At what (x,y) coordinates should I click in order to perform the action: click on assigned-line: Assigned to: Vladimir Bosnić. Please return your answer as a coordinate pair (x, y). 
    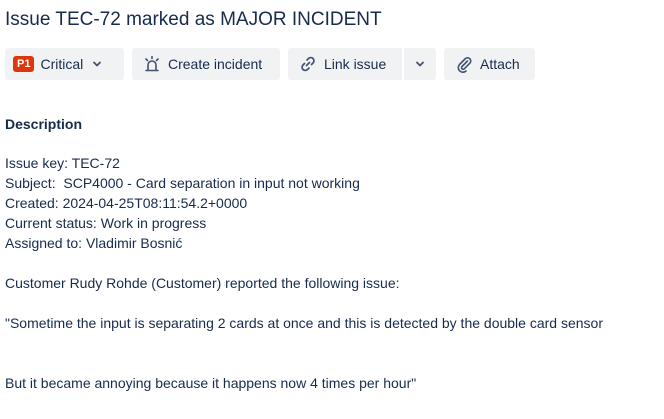
    Looking at the image, I should click on (94, 243).